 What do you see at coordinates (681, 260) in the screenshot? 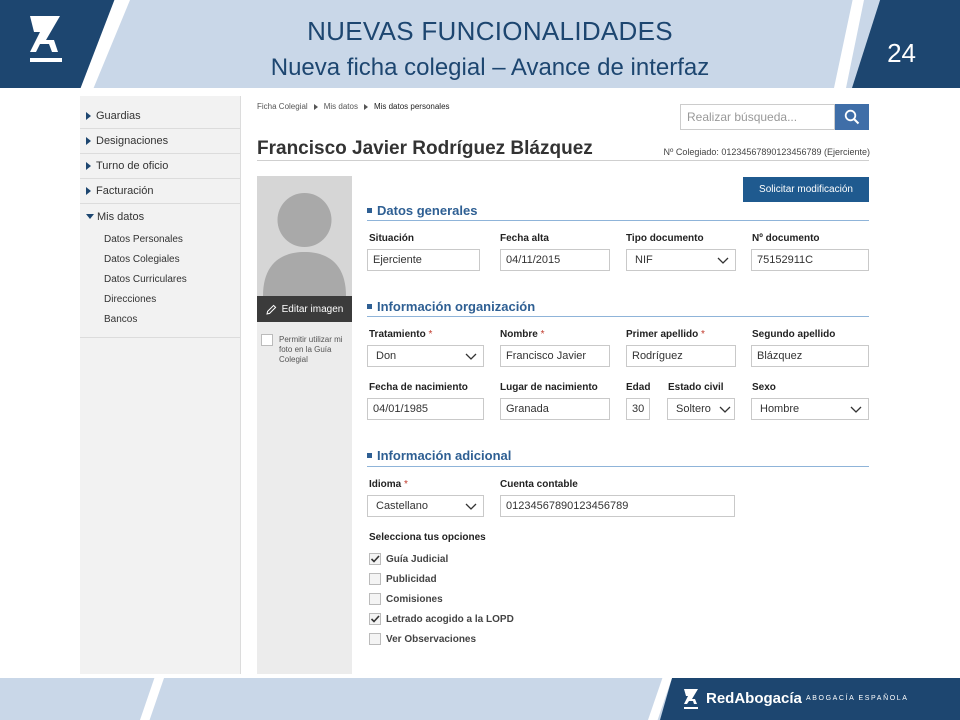
I see `tipo-documento-select: NIF` at bounding box center [681, 260].